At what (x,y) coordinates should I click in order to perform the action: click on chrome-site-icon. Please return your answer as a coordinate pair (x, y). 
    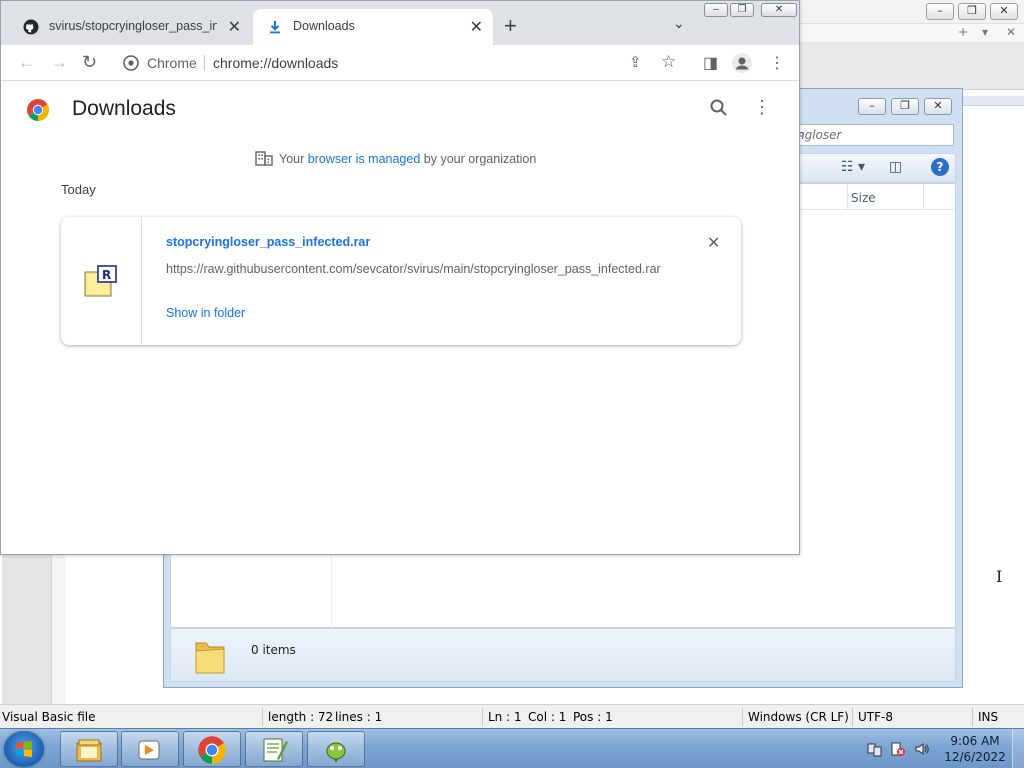
    Looking at the image, I should click on (131, 63).